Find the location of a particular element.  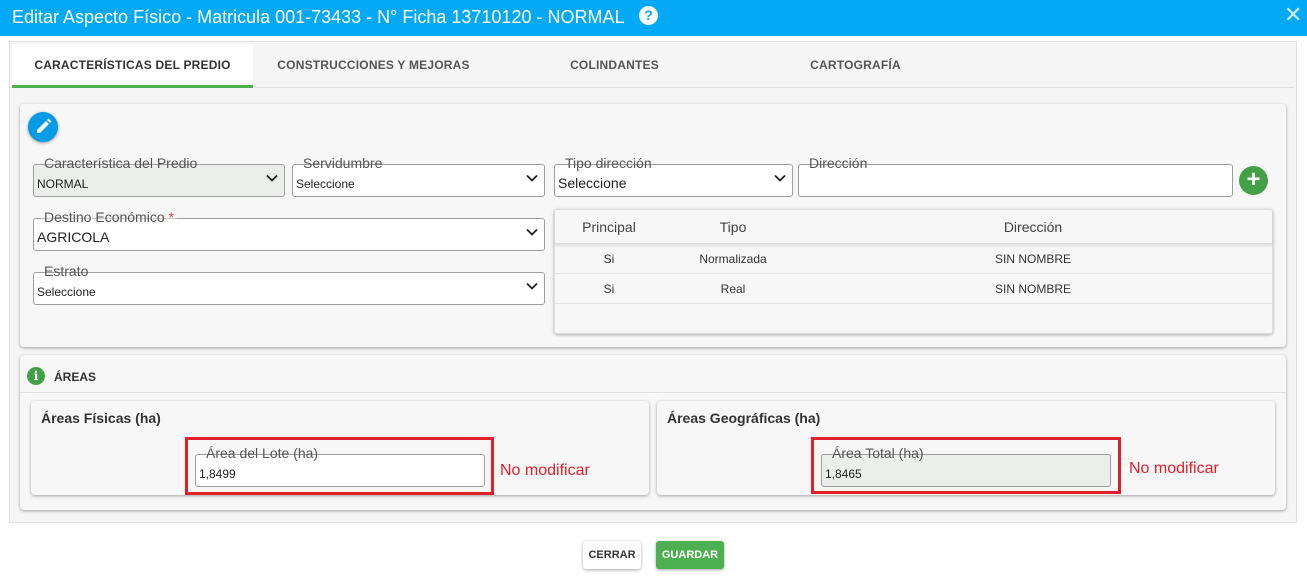

servidumbre-select: Servidumbre Seleccione is located at coordinates (418, 176).